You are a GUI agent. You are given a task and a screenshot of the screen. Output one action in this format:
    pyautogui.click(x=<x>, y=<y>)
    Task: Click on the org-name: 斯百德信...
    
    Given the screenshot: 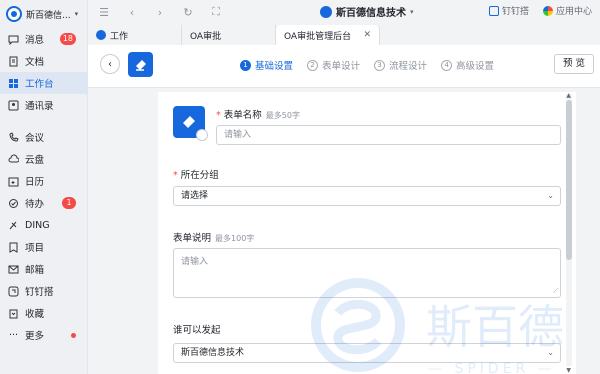 What is the action you would take?
    pyautogui.click(x=48, y=15)
    